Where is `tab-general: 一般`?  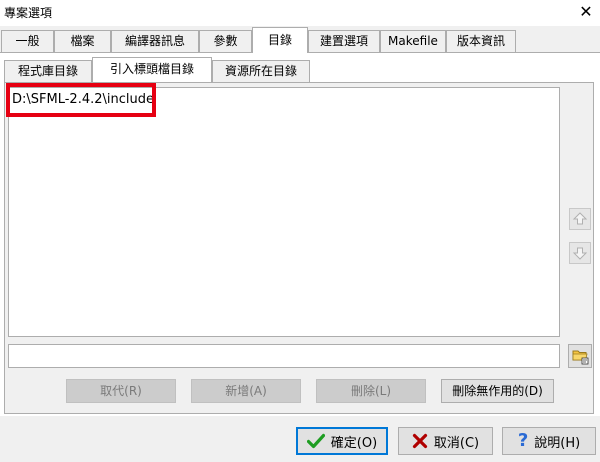
tab-general: 一般 is located at coordinates (27, 41).